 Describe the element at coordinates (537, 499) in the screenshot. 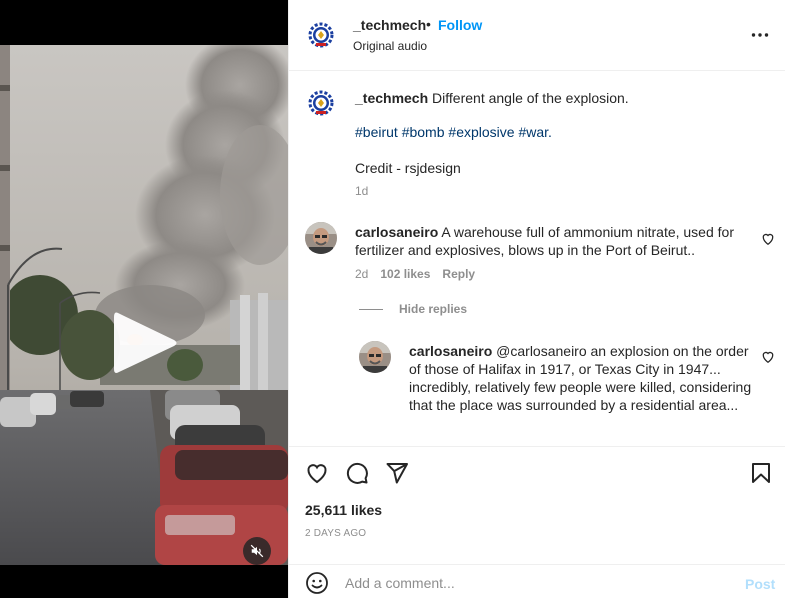

I see `action-bar: 25,611 likes 2 DAYS AGO` at that location.